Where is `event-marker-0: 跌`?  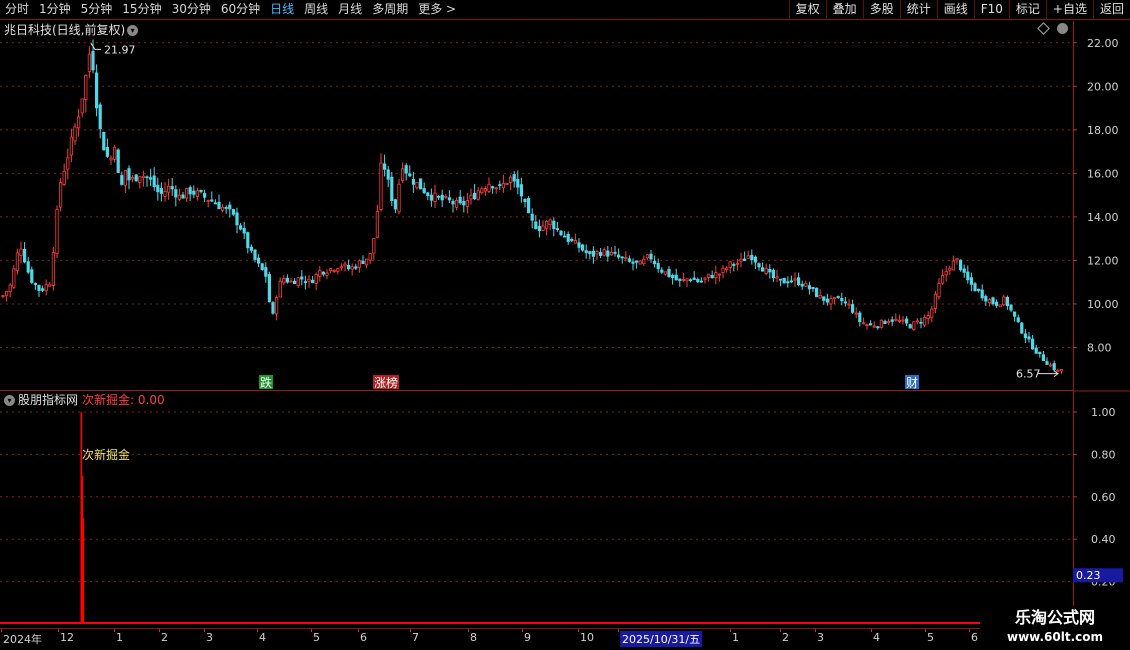
event-marker-0: 跌 is located at coordinates (266, 382).